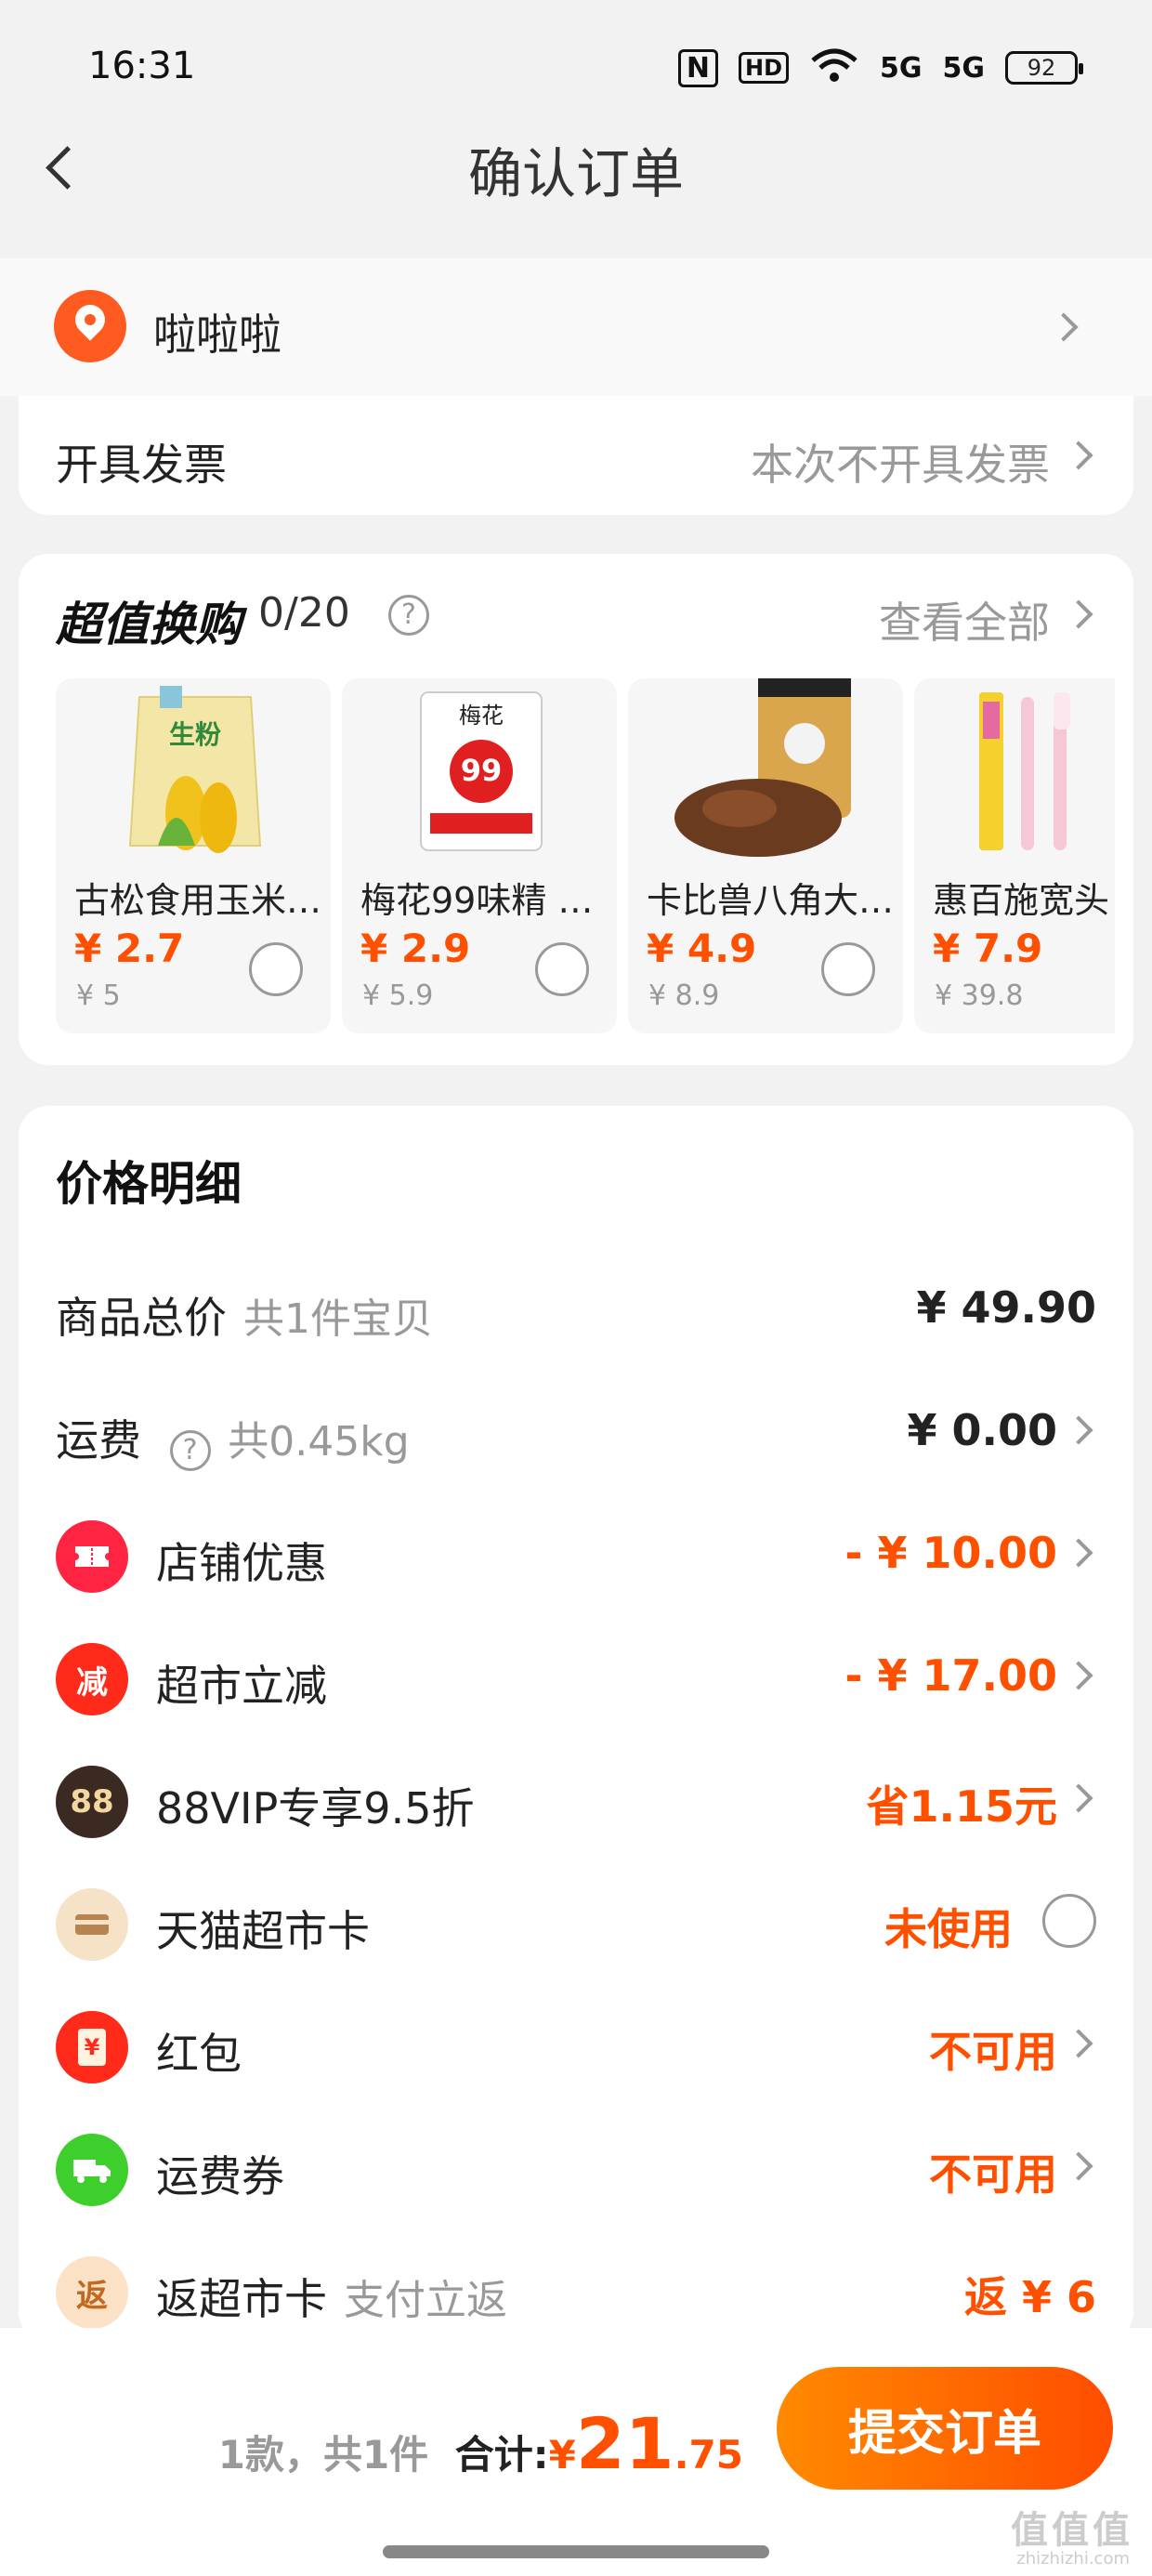 The image size is (1152, 2576). What do you see at coordinates (1069, 1921) in the screenshot?
I see `market-card-radio` at bounding box center [1069, 1921].